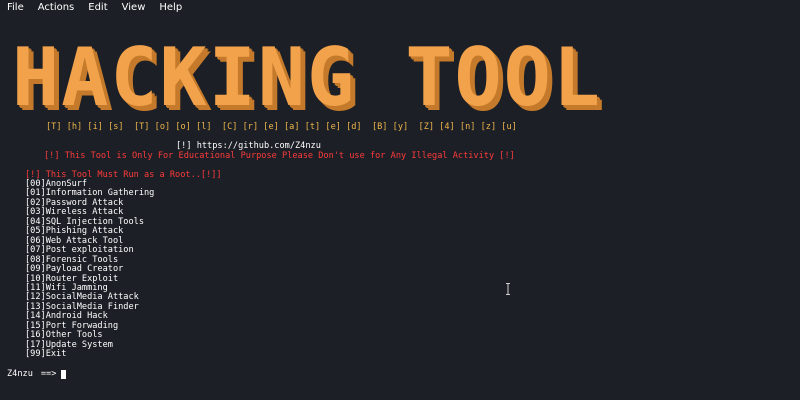 This screenshot has width=800, height=400. I want to click on menu-file: File, so click(15, 7).